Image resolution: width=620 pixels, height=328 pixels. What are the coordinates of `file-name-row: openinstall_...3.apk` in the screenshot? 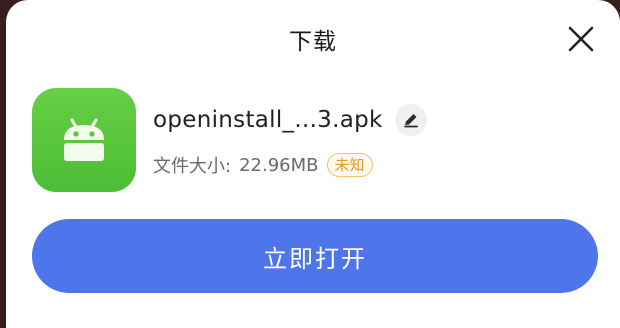 It's located at (290, 120).